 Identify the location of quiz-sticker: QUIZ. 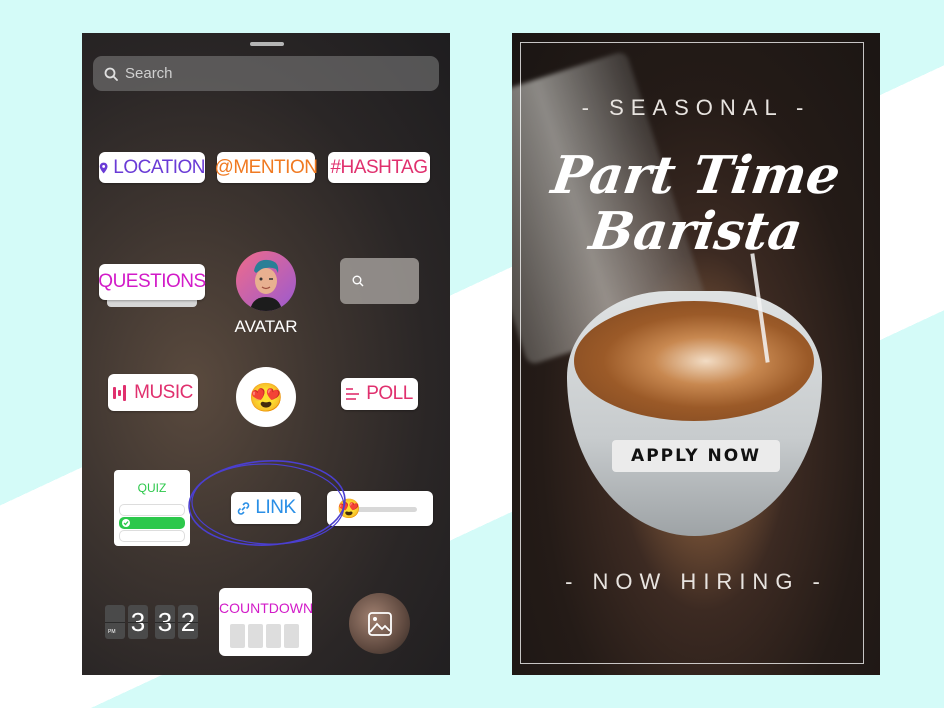
(152, 508).